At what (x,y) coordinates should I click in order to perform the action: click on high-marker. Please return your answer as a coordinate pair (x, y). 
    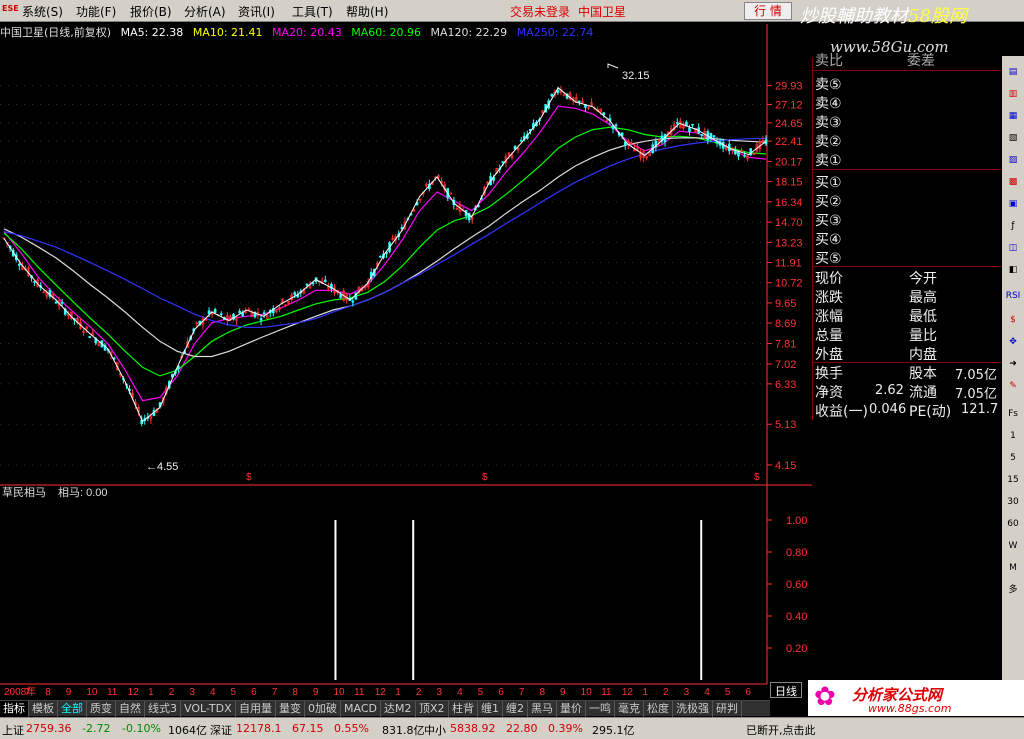
    Looking at the image, I should click on (613, 66).